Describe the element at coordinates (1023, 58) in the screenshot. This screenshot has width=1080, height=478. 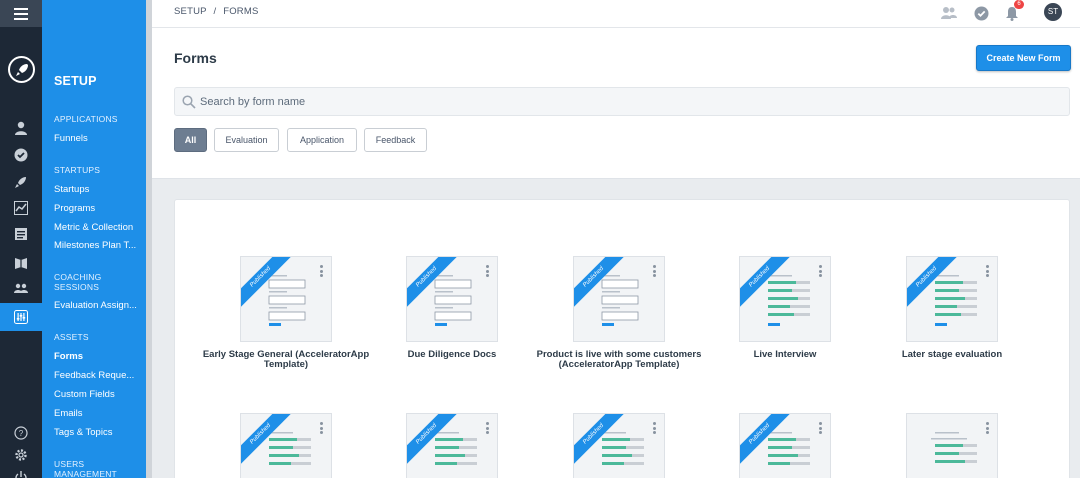
I see `create-new-form-button: Create New Form` at that location.